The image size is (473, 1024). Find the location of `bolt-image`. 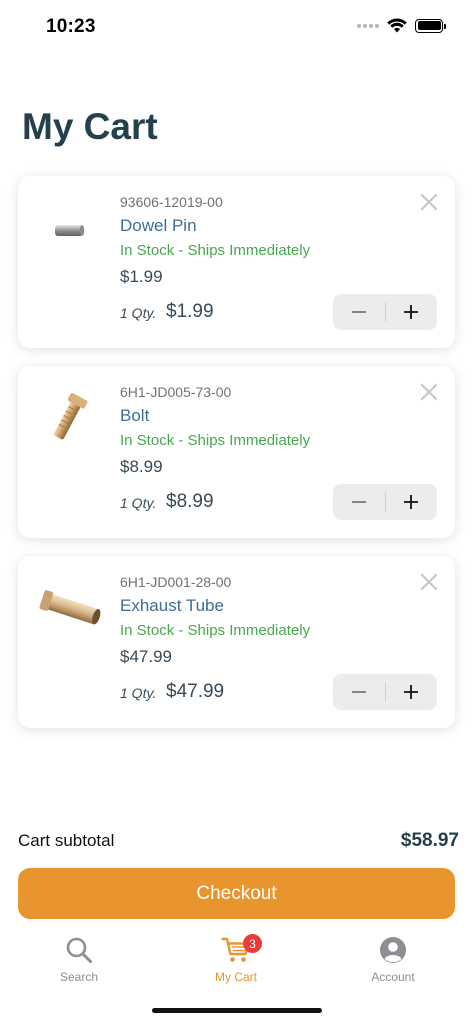

bolt-image is located at coordinates (71, 416).